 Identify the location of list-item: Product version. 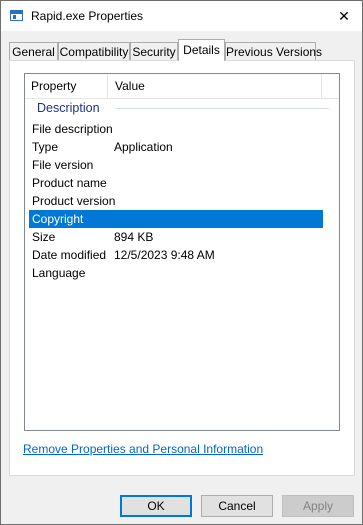
(176, 201).